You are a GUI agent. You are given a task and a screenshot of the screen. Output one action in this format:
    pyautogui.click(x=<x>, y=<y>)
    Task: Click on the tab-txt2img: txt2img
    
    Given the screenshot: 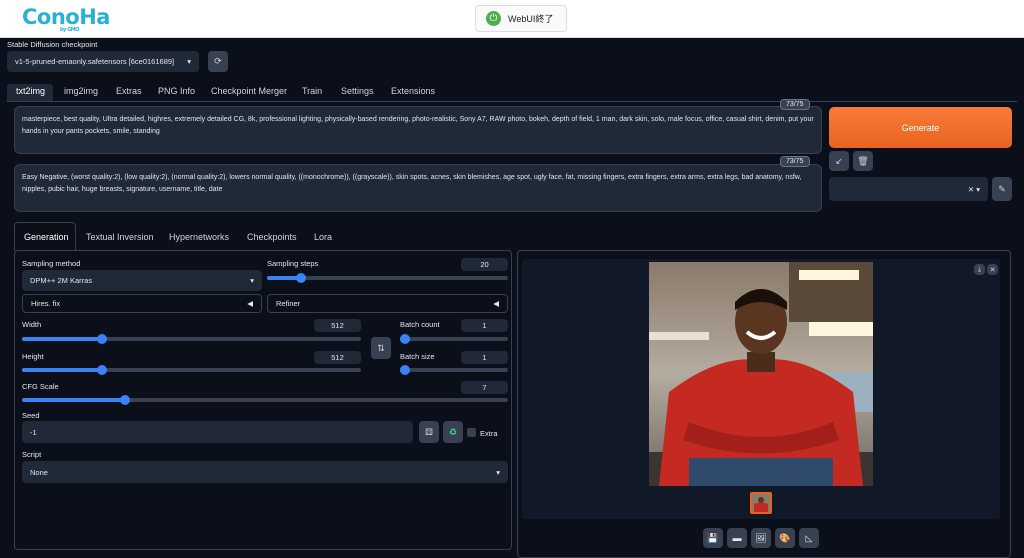 What is the action you would take?
    pyautogui.click(x=30, y=91)
    